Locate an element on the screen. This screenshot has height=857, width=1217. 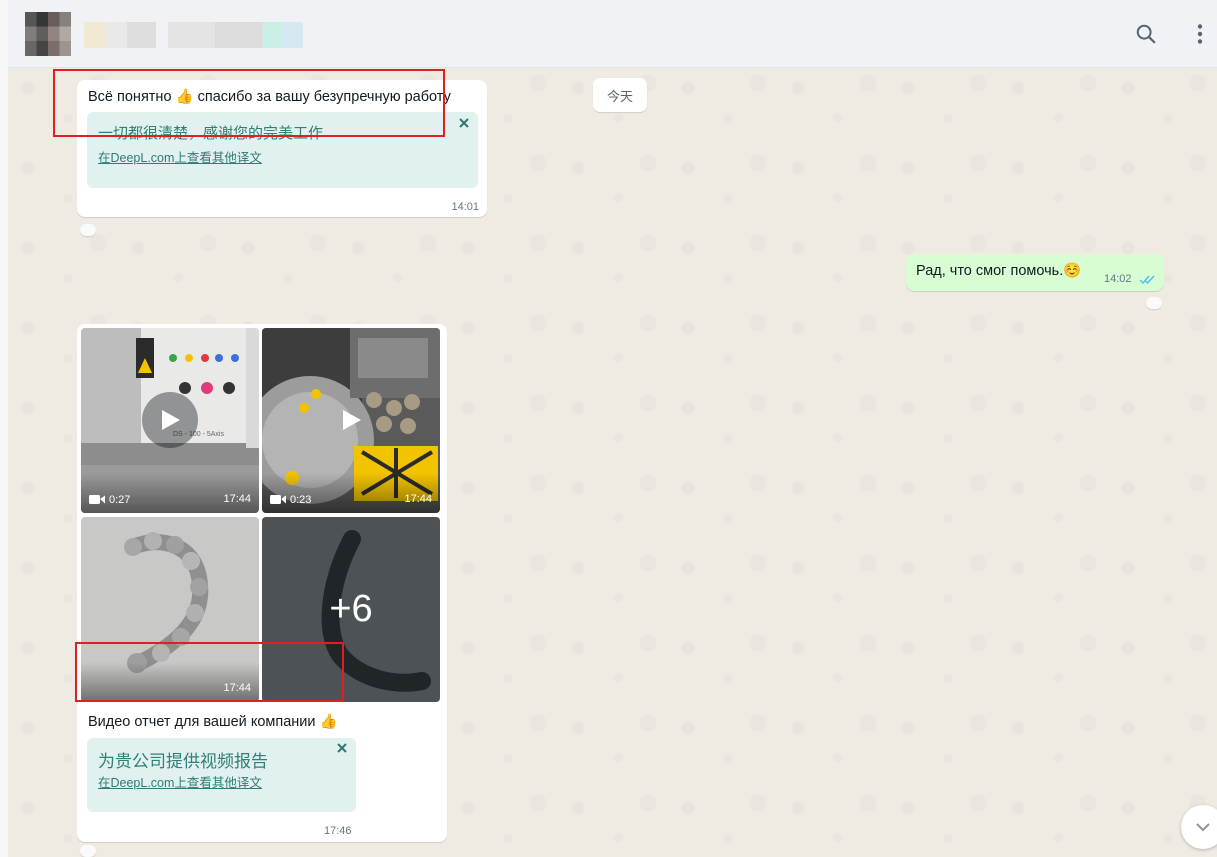
contact-name-pixelated is located at coordinates (120, 35).